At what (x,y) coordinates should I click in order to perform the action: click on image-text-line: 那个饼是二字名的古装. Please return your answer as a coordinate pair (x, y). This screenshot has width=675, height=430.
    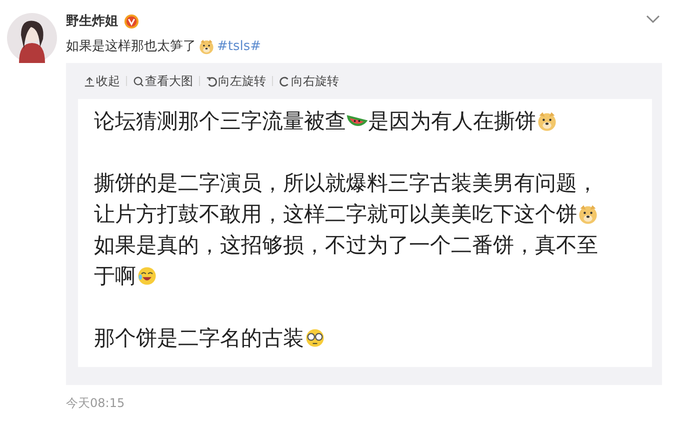
    Looking at the image, I should click on (199, 338).